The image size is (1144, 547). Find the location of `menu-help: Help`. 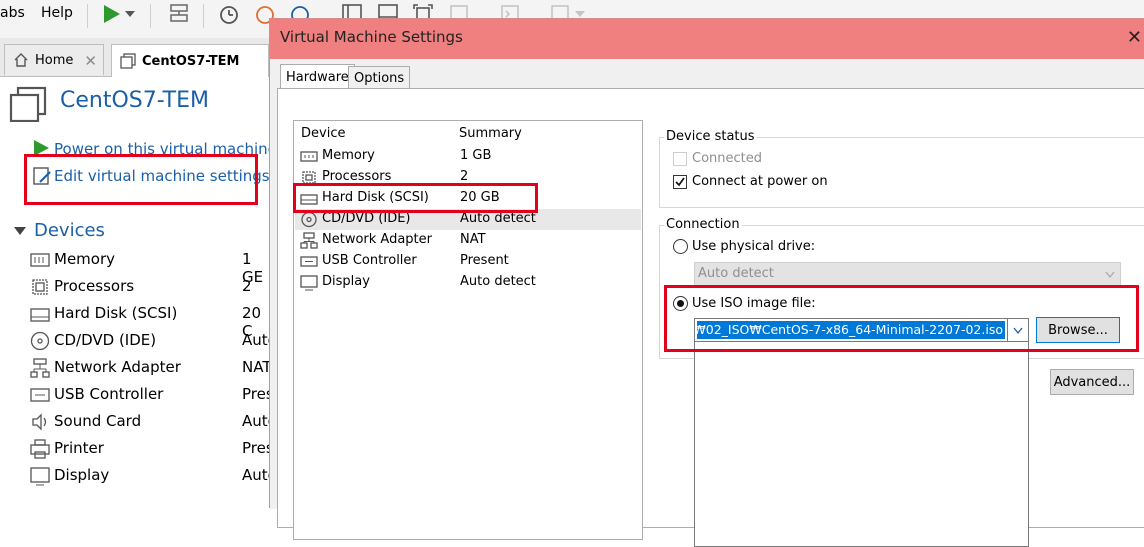

menu-help: Help is located at coordinates (57, 13).